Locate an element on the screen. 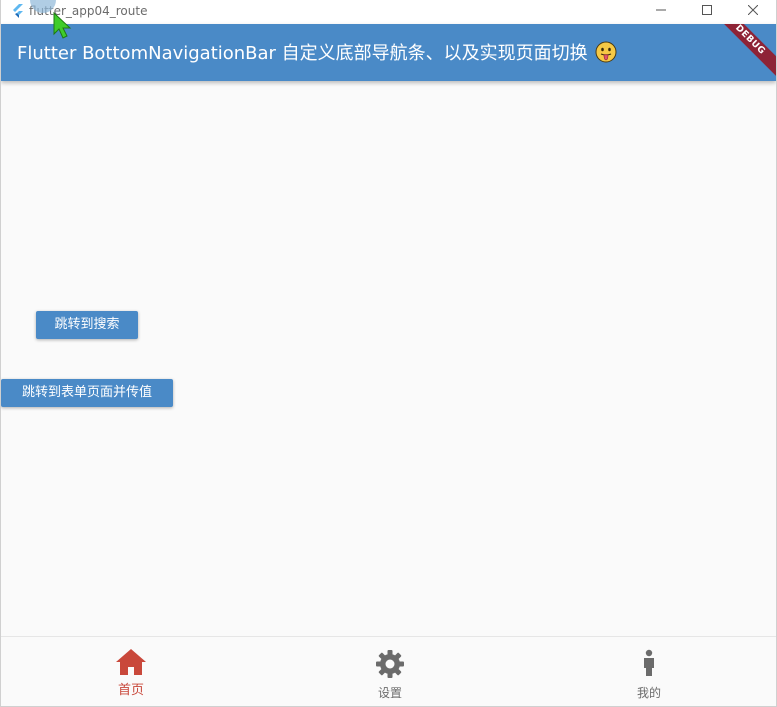 This screenshot has height=707, width=777. maximize-icon is located at coordinates (707, 10).